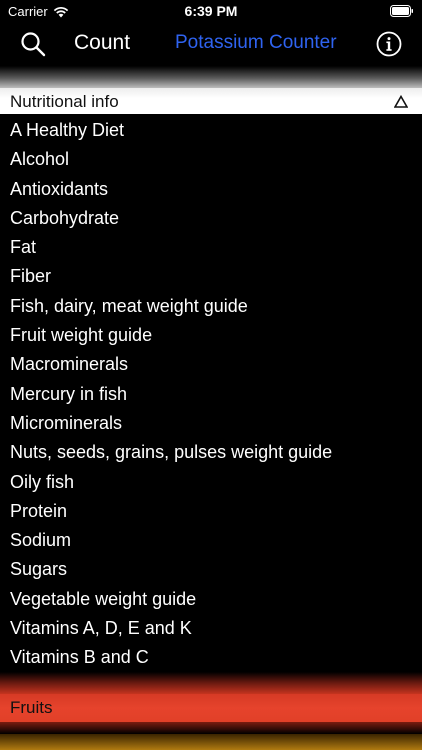 This screenshot has width=422, height=750. I want to click on list-item: Microminerals, so click(211, 423).